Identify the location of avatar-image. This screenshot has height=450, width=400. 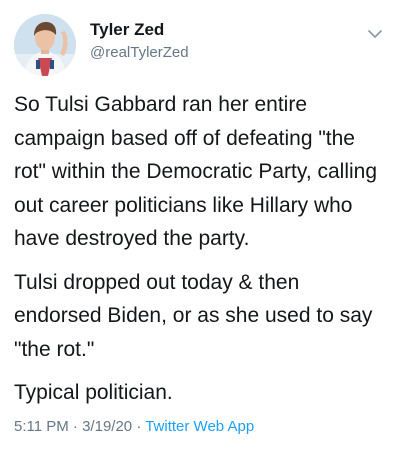
(45, 45).